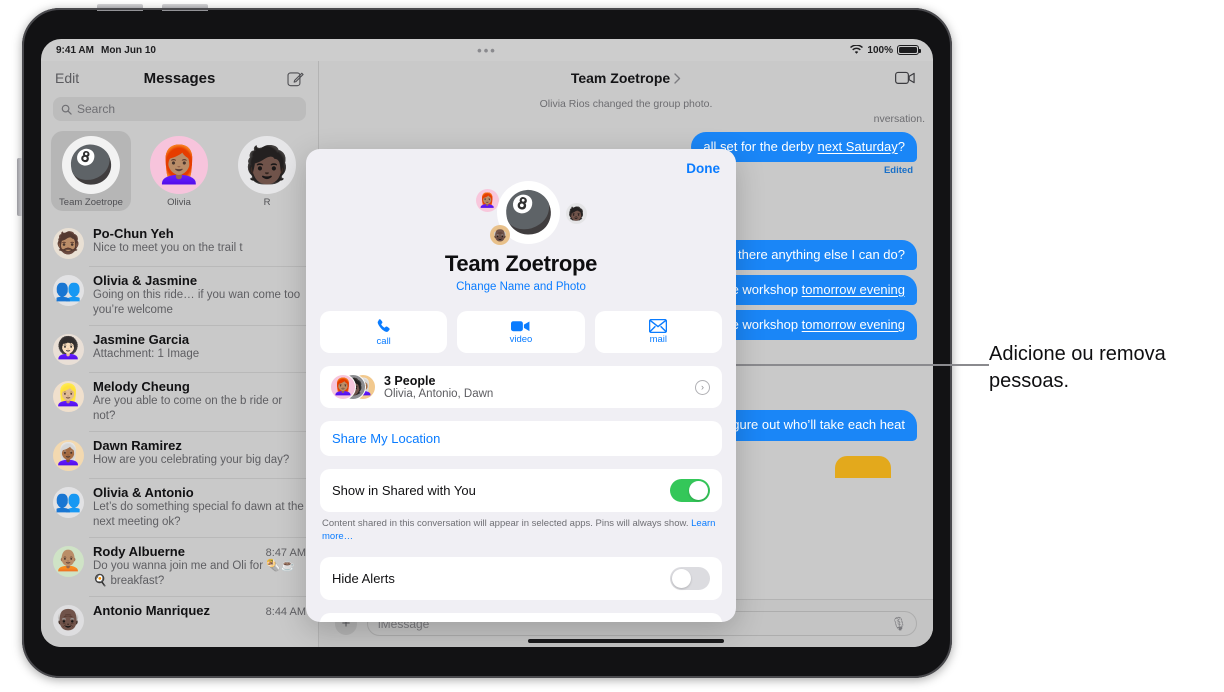 The height and width of the screenshot is (692, 1224). What do you see at coordinates (905, 78) in the screenshot?
I see `video-call-icon` at bounding box center [905, 78].